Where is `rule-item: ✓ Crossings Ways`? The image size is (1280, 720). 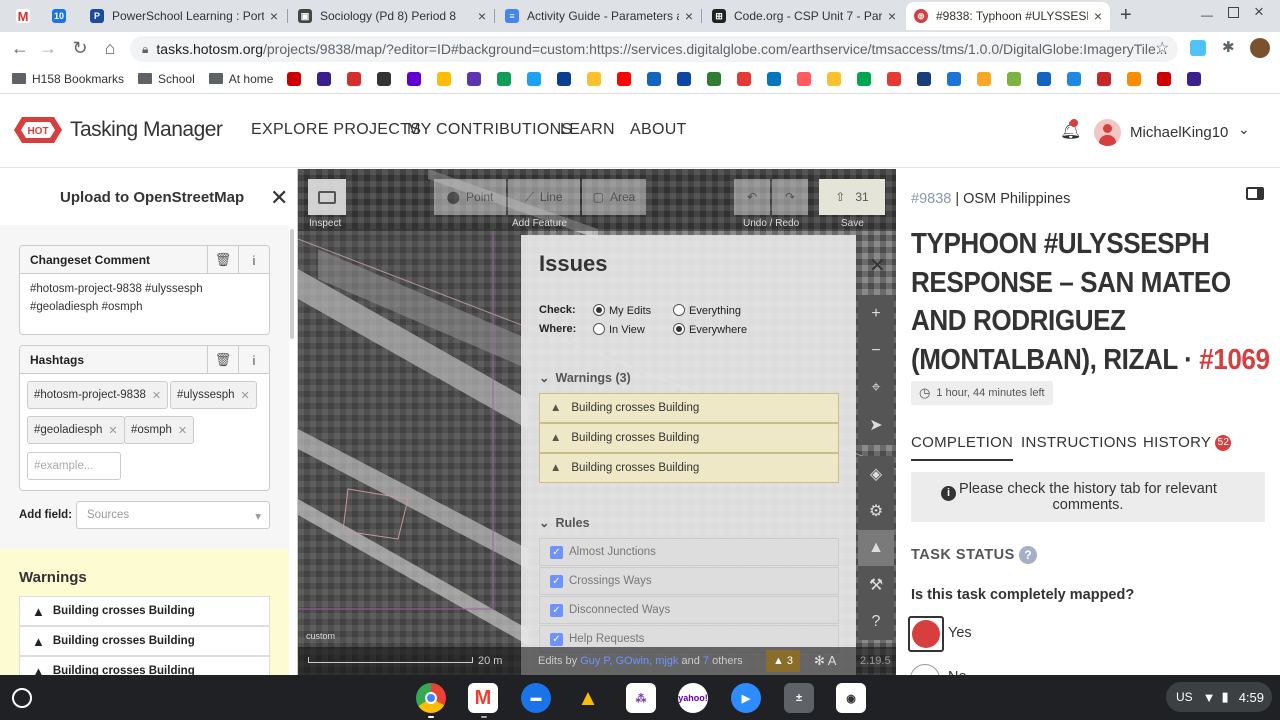
rule-item: ✓ Crossings Ways is located at coordinates (689, 581).